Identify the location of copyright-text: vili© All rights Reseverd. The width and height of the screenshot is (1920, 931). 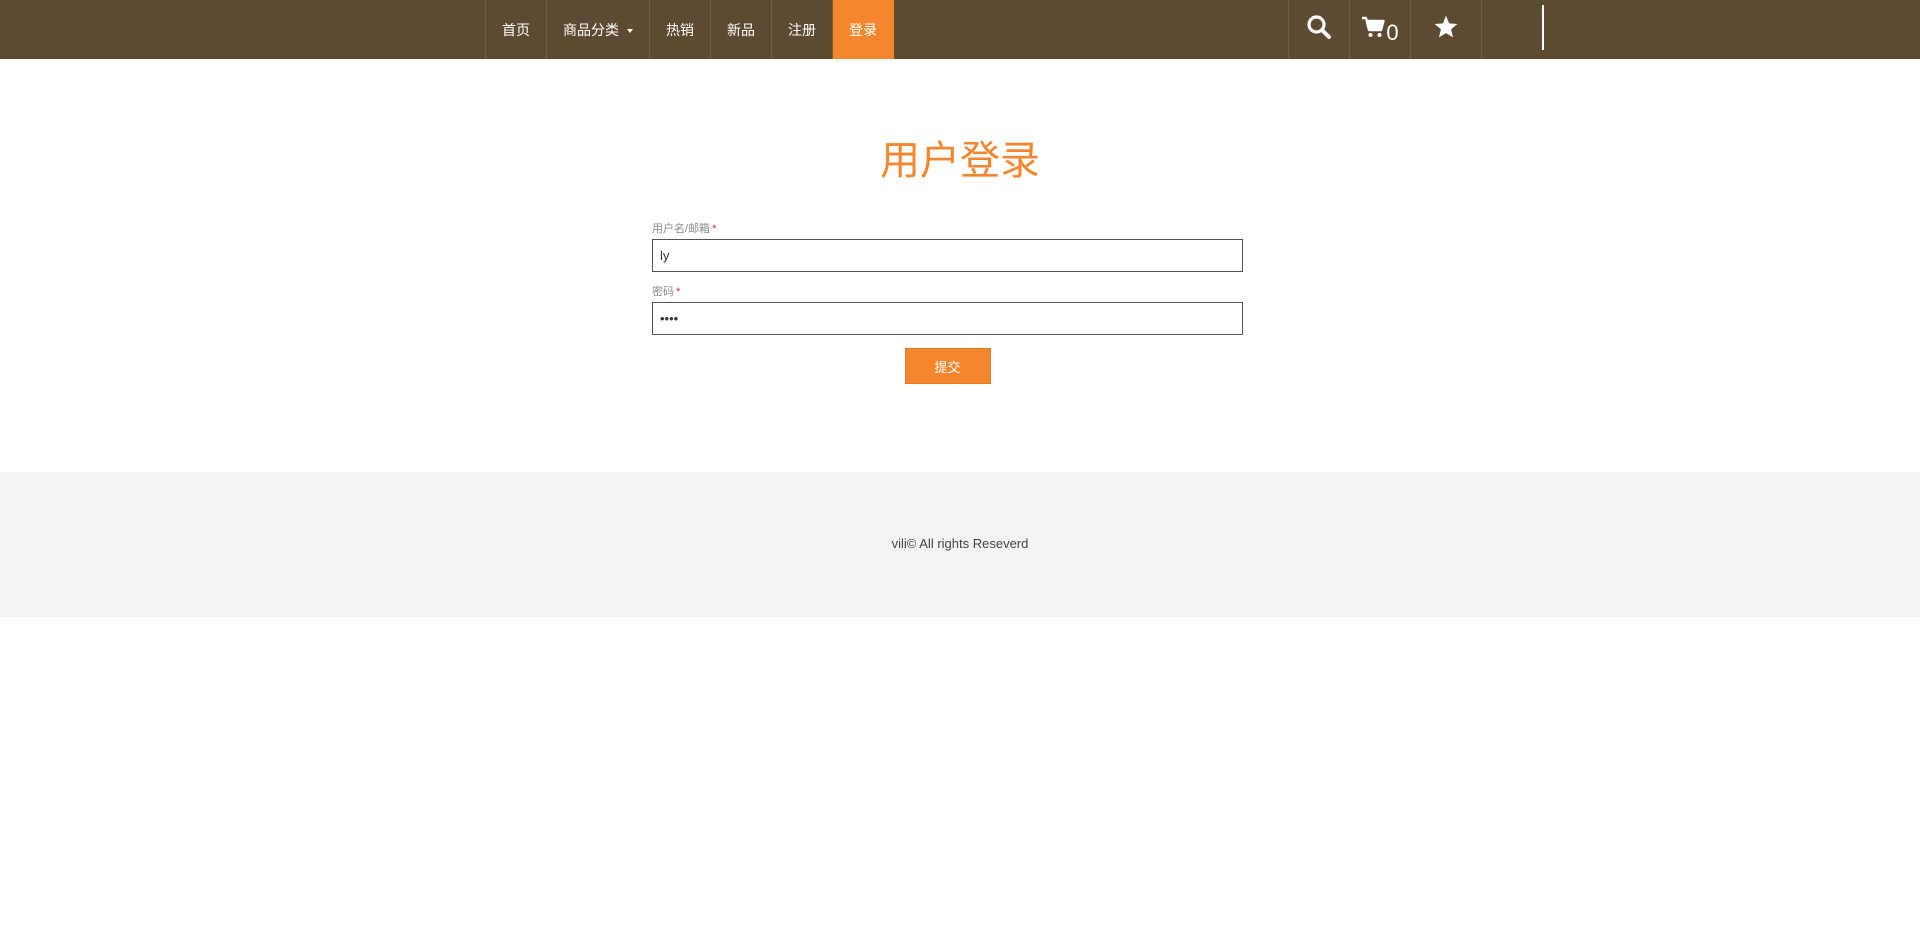
(960, 543).